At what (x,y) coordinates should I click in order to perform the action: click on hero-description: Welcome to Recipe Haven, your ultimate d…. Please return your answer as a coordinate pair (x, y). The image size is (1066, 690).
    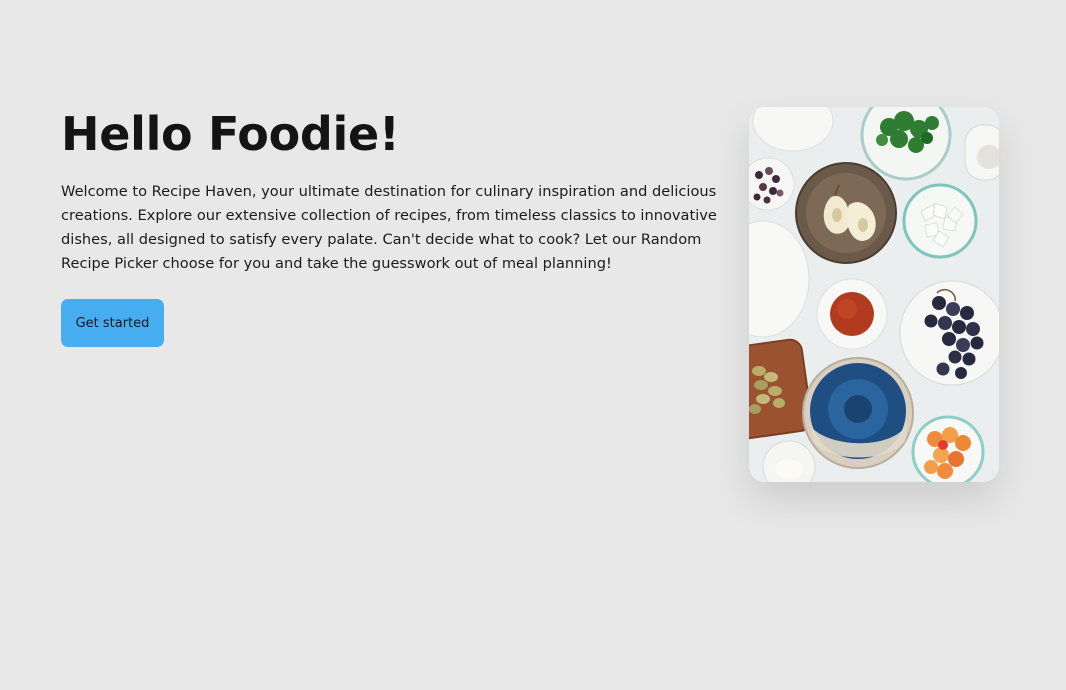
    Looking at the image, I should click on (389, 227).